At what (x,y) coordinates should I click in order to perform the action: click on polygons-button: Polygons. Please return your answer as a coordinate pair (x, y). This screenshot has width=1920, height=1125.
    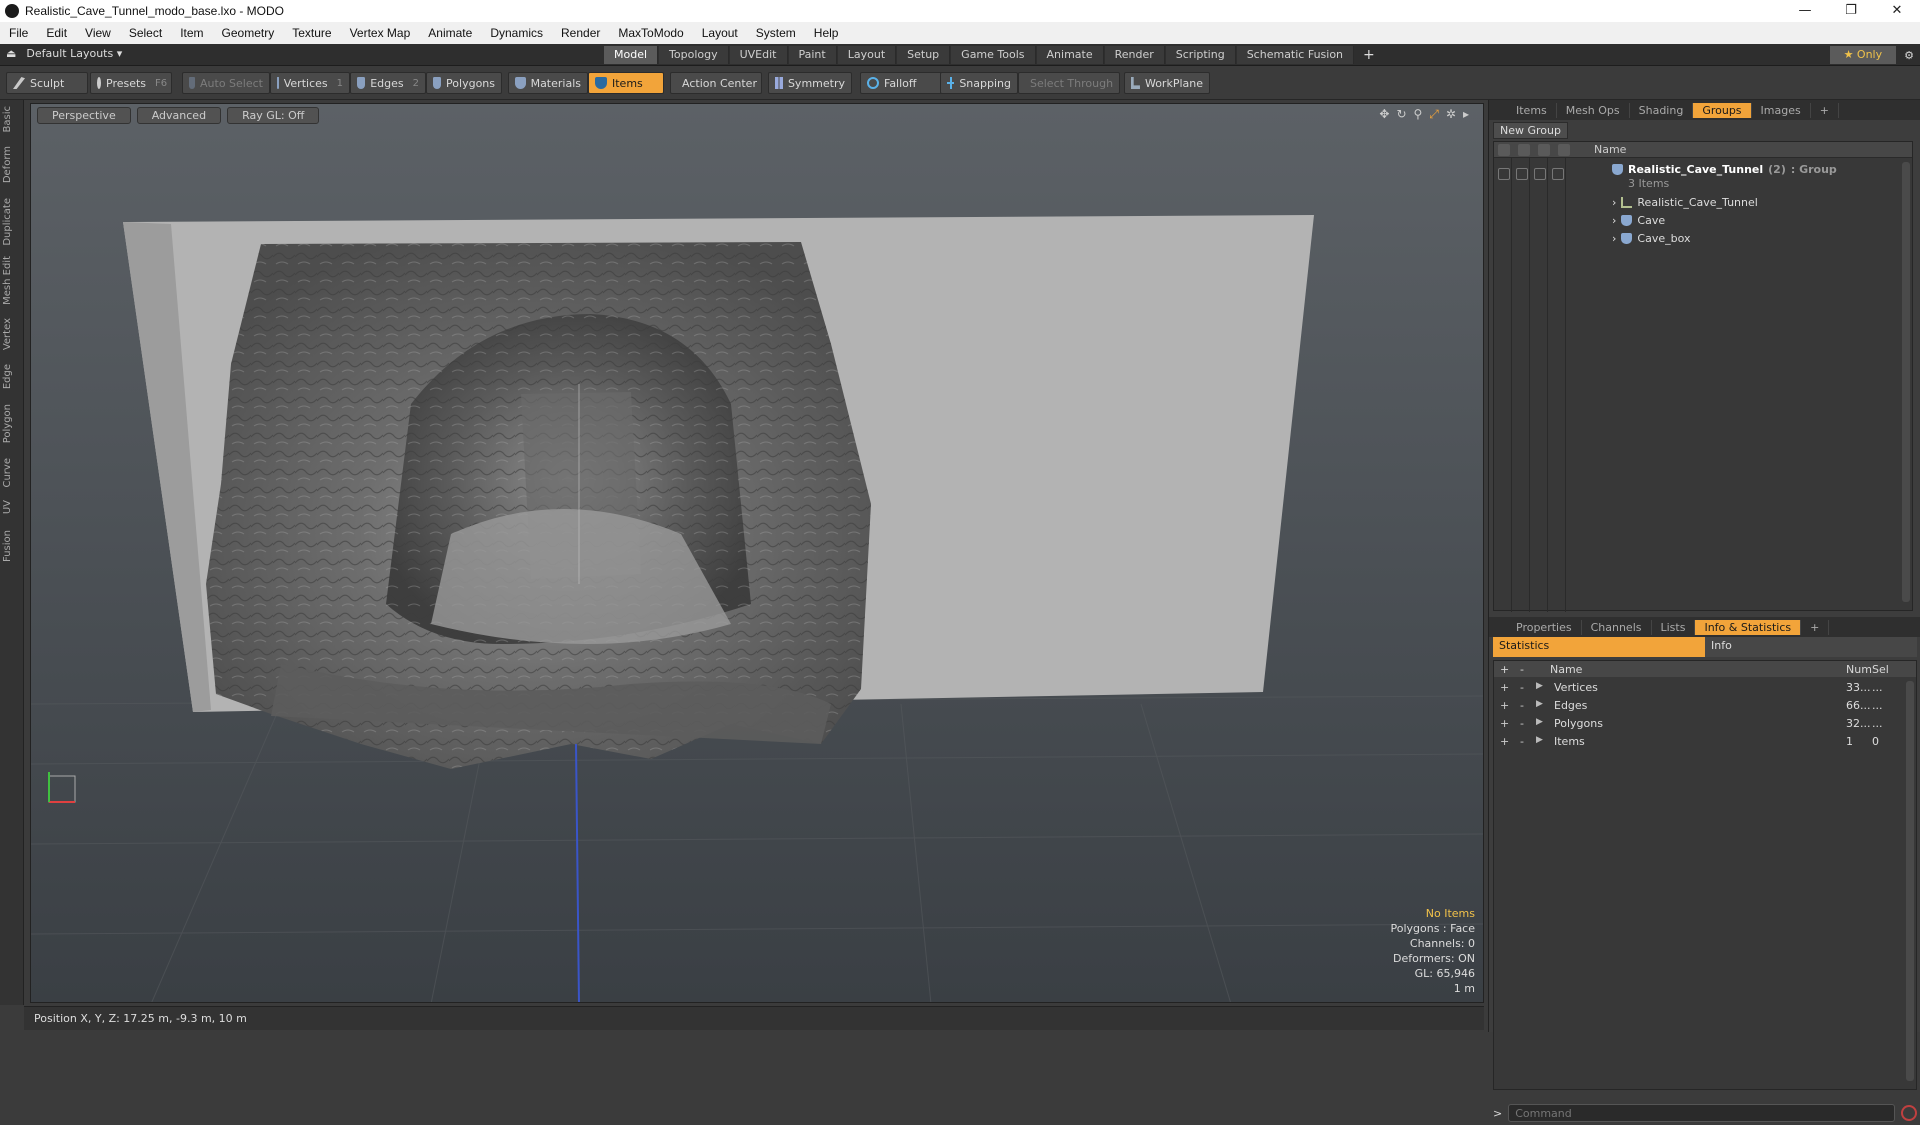
    Looking at the image, I should click on (464, 83).